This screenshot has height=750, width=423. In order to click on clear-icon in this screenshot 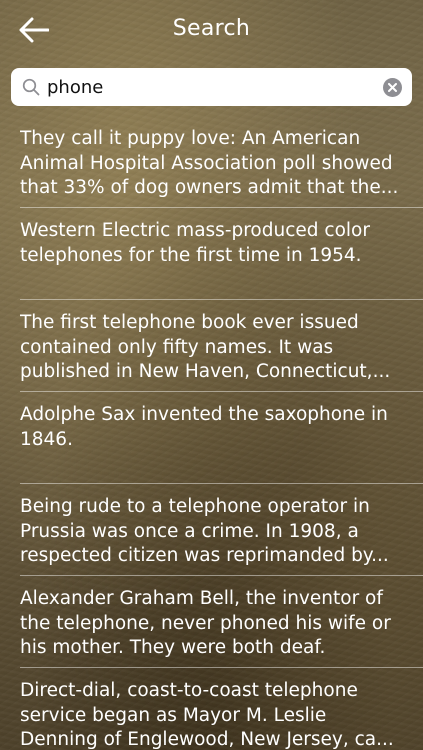, I will do `click(392, 87)`.